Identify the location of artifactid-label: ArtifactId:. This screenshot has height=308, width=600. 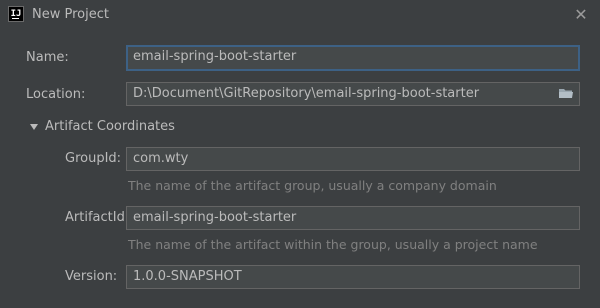
(97, 217).